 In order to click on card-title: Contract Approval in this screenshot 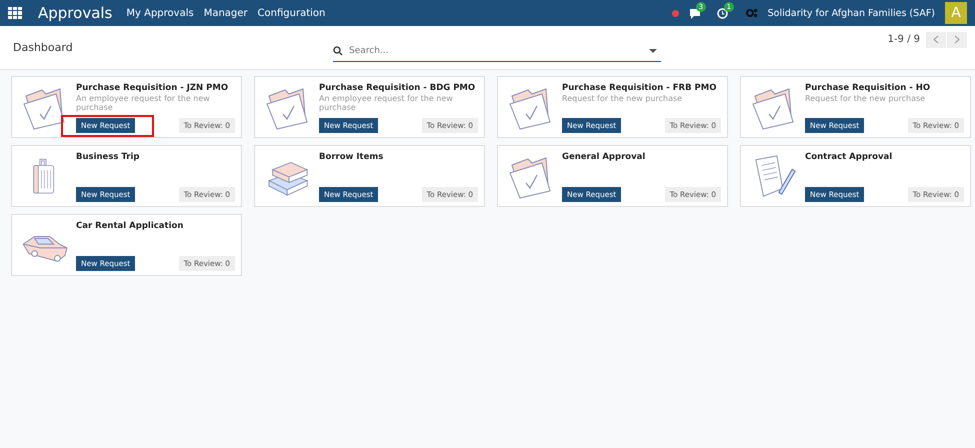, I will do `click(884, 157)`.